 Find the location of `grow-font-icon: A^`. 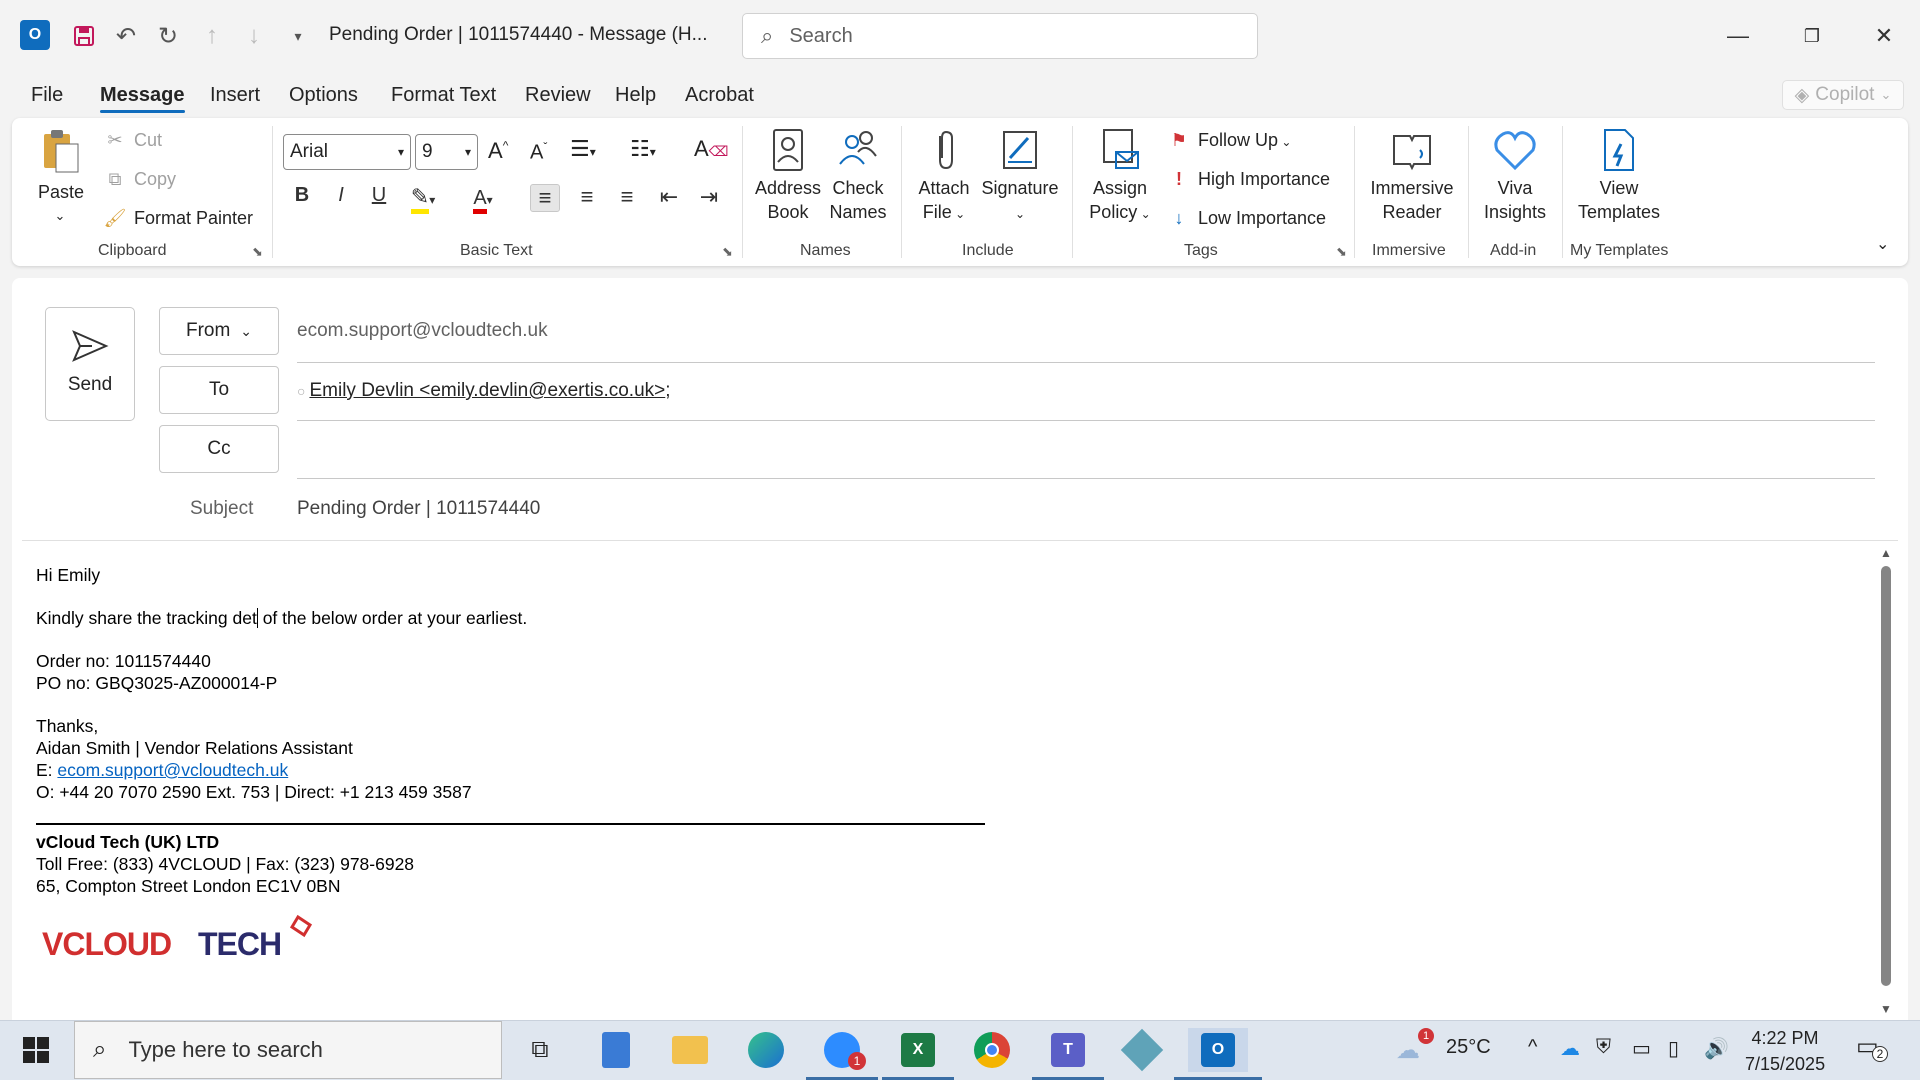

grow-font-icon: A^ is located at coordinates (498, 151).